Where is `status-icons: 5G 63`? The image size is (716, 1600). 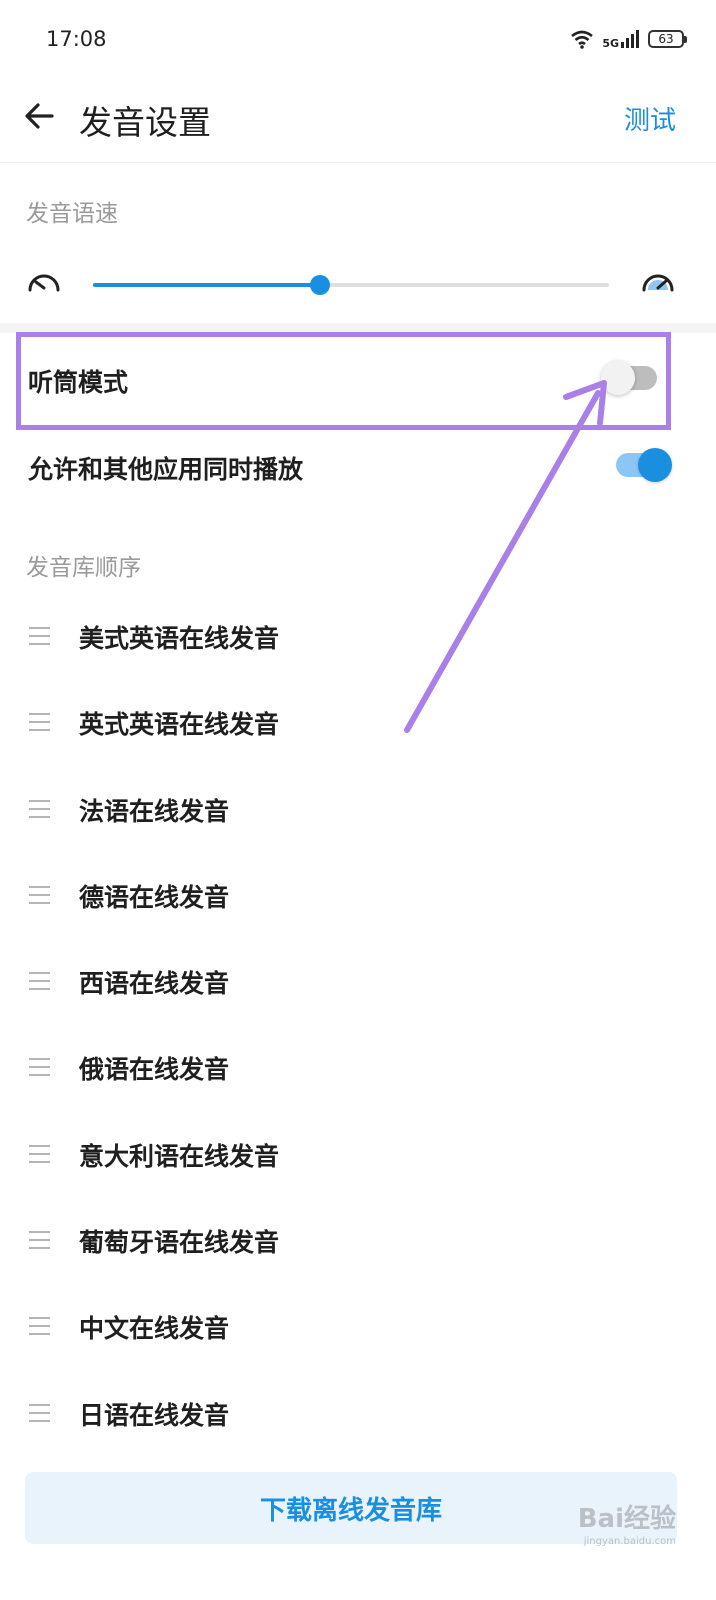 status-icons: 5G 63 is located at coordinates (628, 39).